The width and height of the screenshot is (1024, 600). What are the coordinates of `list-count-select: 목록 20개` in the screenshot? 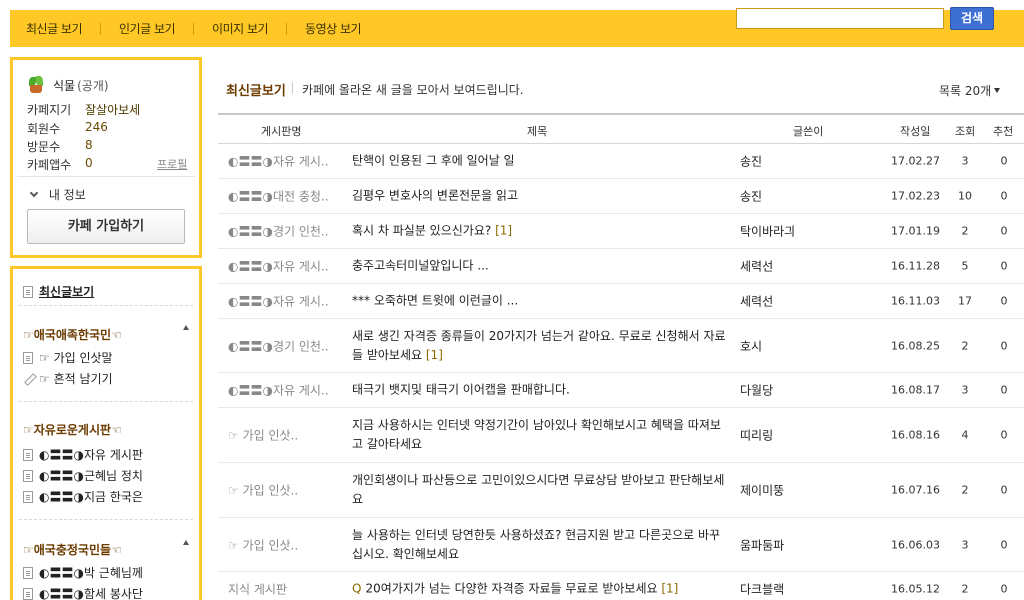 It's located at (970, 90).